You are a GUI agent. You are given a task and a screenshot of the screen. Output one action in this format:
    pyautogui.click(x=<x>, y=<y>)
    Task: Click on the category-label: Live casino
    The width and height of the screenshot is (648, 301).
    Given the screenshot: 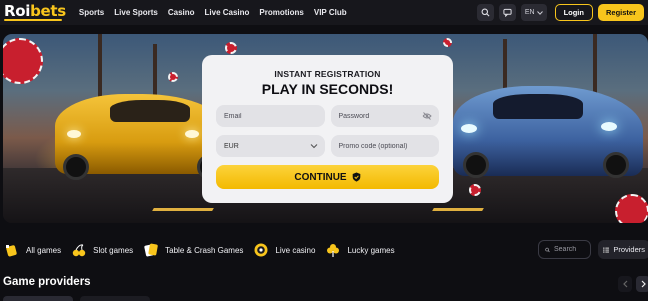 What is the action you would take?
    pyautogui.click(x=295, y=250)
    